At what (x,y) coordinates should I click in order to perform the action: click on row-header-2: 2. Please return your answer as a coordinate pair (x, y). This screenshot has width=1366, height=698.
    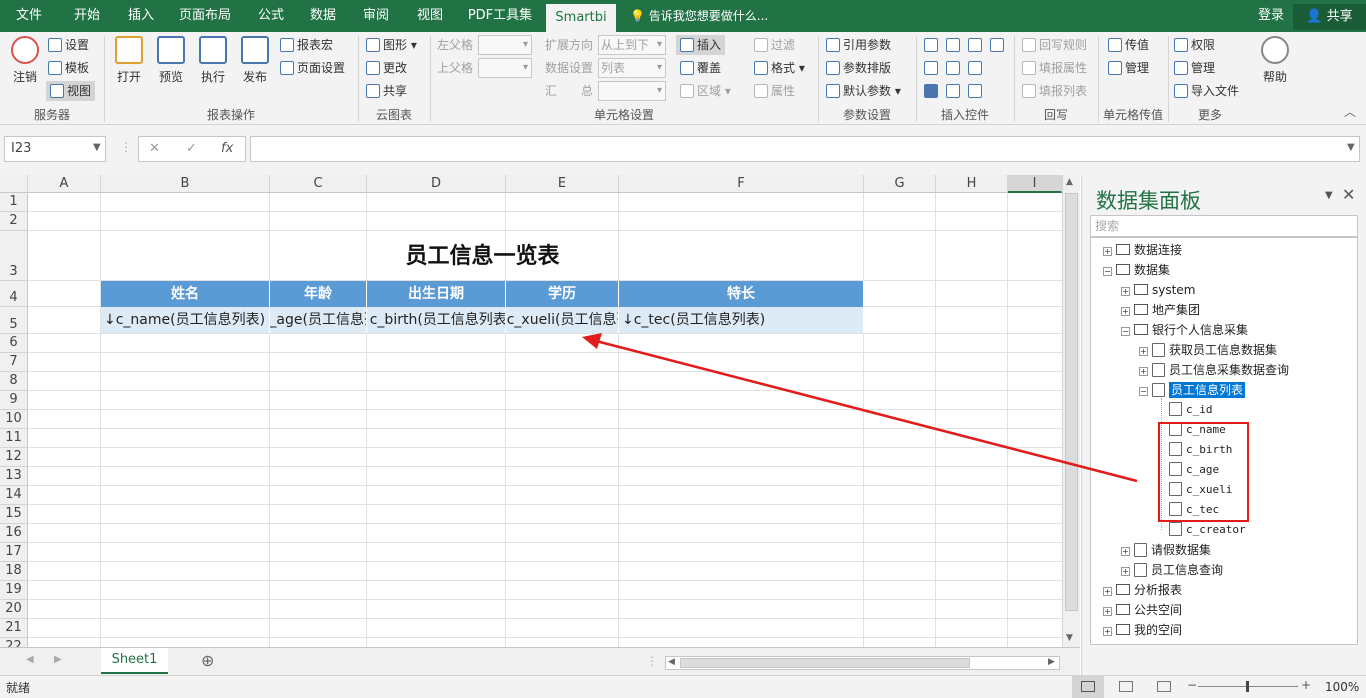
    Looking at the image, I should click on (14, 221).